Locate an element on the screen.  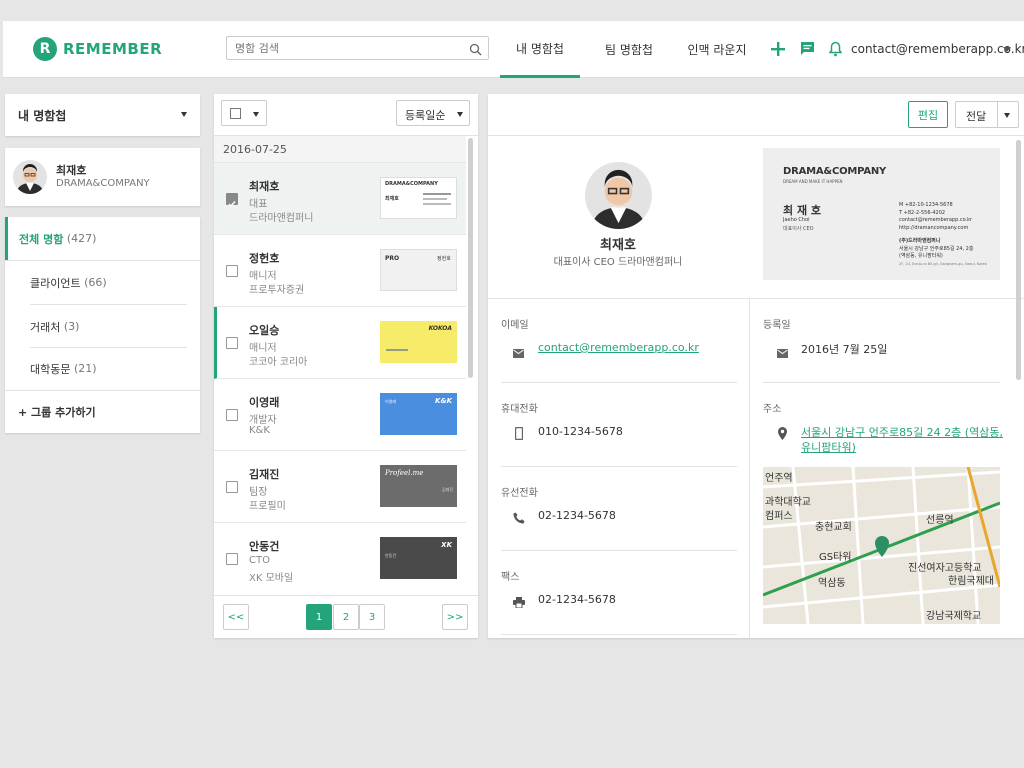
list-item: 최재호 대표 드라마앤컴퍼니 DRAMA&COMPANY 최재호 is located at coordinates (340, 199).